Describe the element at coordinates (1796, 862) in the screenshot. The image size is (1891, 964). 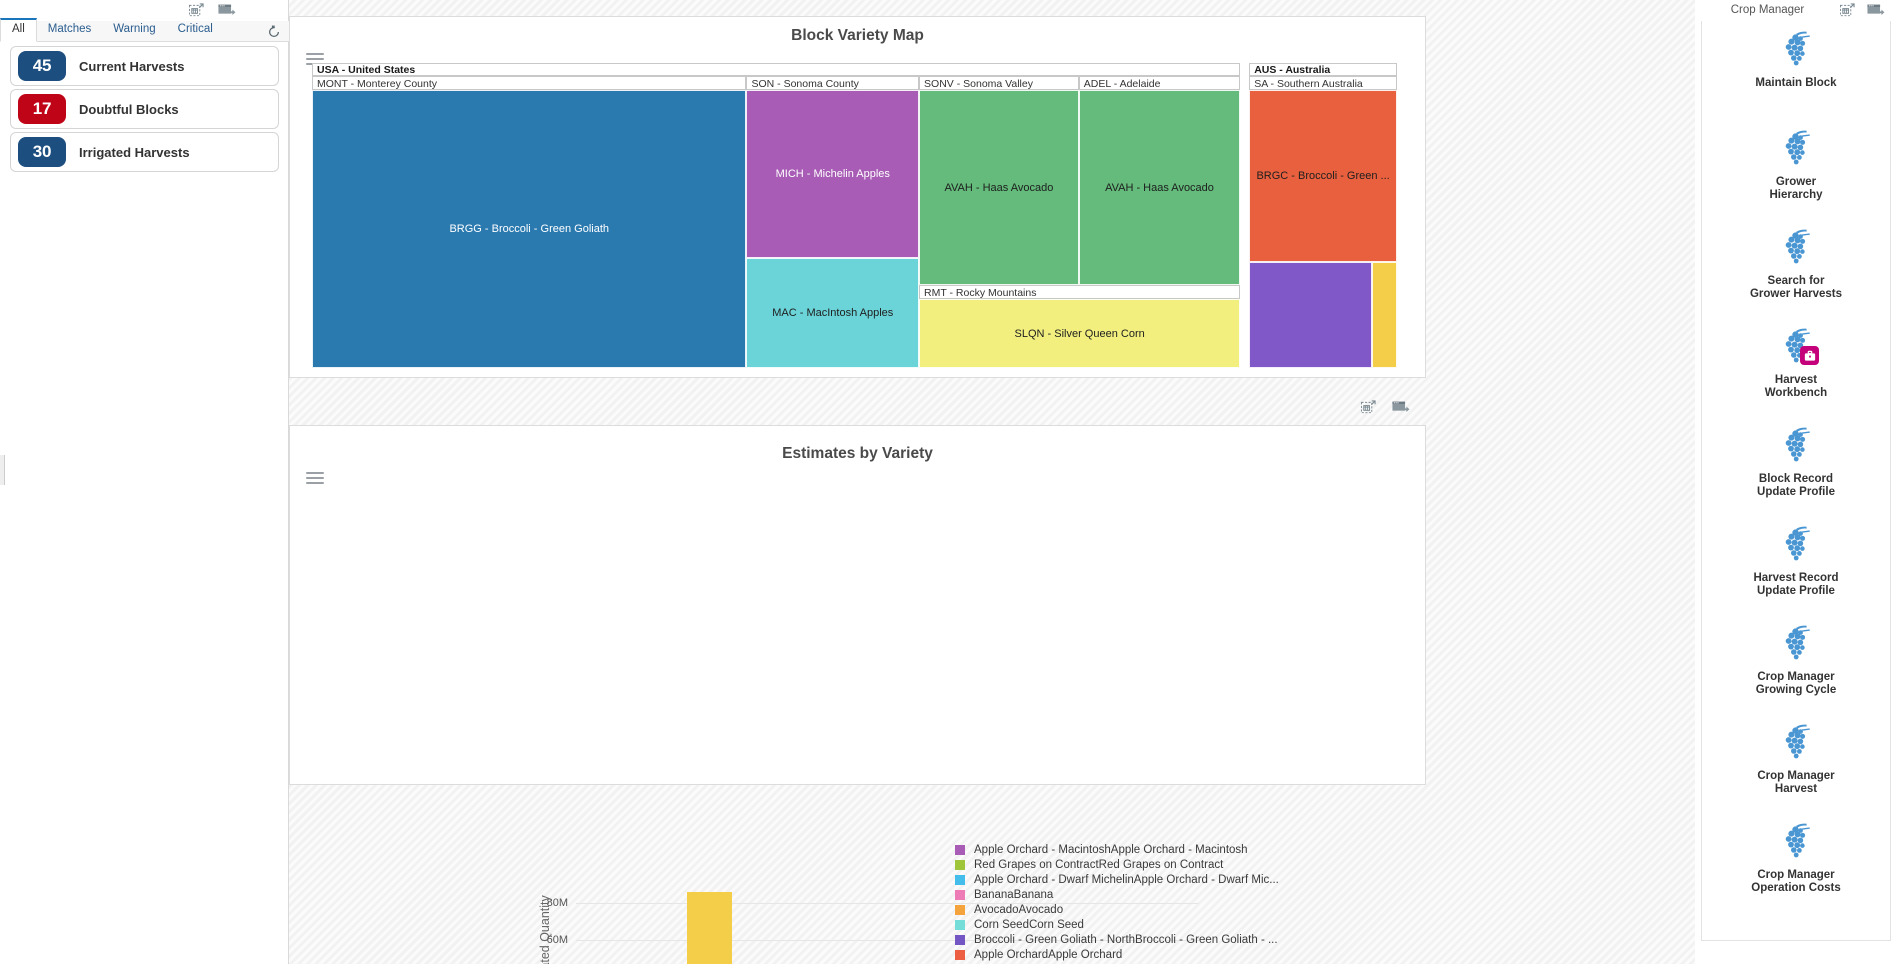
I see `launchpad-tile-crop-manager-operation-costs: Crop Manager Operation Costs` at that location.